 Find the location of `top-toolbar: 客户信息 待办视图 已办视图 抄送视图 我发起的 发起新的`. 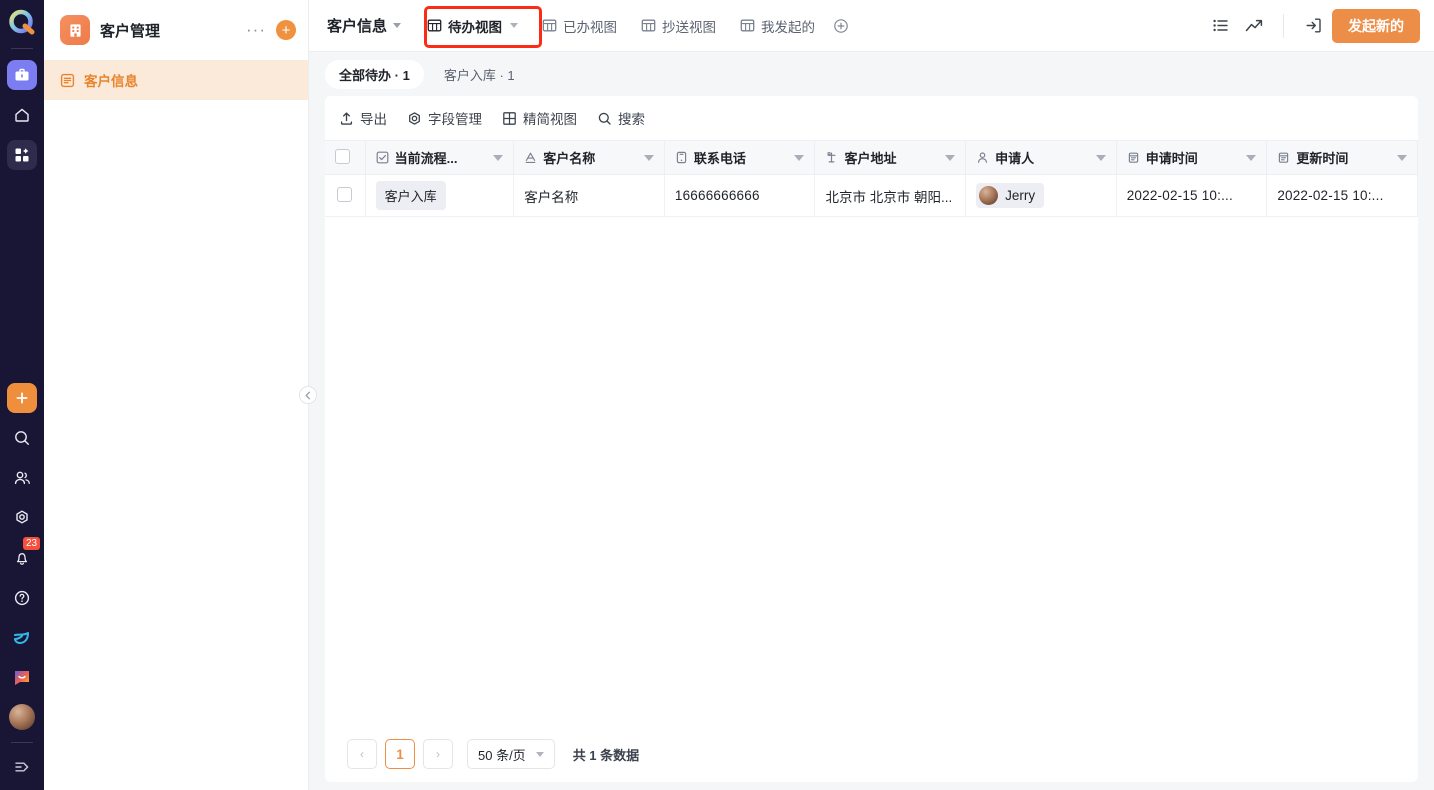

top-toolbar: 客户信息 待办视图 已办视图 抄送视图 我发起的 发起新的 is located at coordinates (871, 26).